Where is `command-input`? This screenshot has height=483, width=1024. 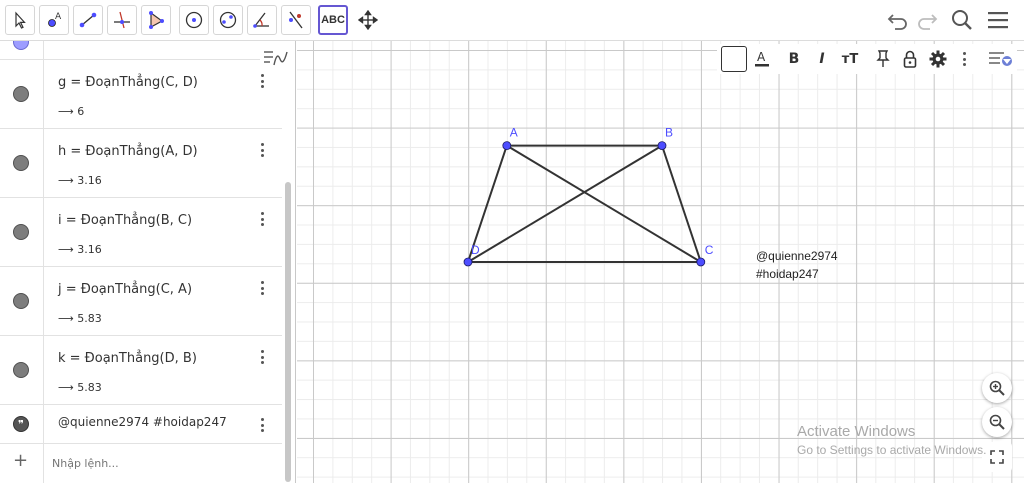 command-input is located at coordinates (152, 463).